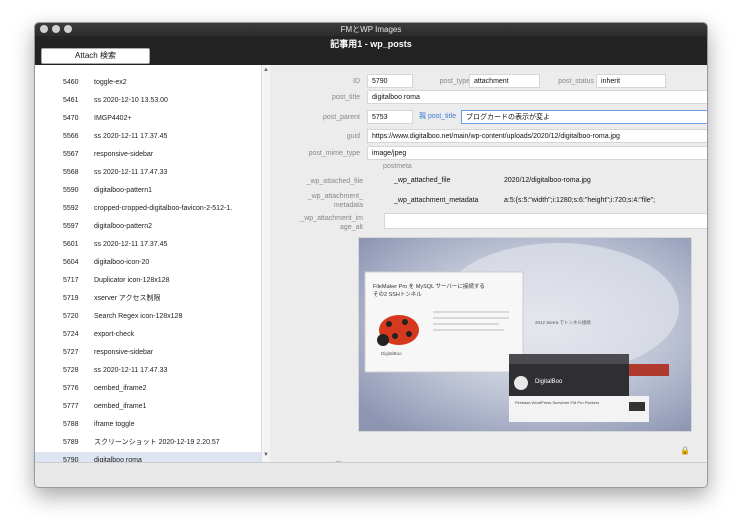 Image resolution: width=740 pixels, height=531 pixels. What do you see at coordinates (397, 294) in the screenshot?
I see `card-title-line2: その2 SSHトンネル` at bounding box center [397, 294].